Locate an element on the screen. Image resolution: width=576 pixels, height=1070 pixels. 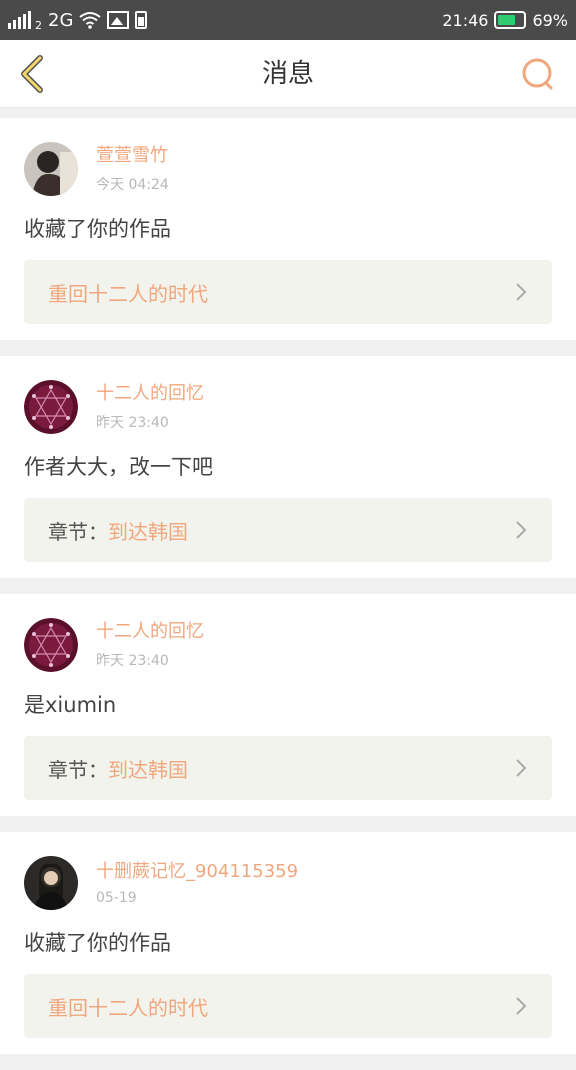
battery-icon is located at coordinates (510, 20).